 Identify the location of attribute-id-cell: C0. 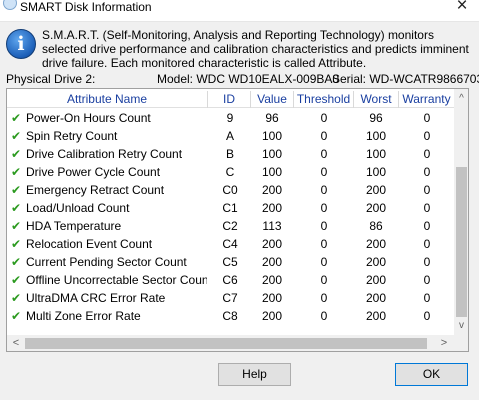
(230, 190).